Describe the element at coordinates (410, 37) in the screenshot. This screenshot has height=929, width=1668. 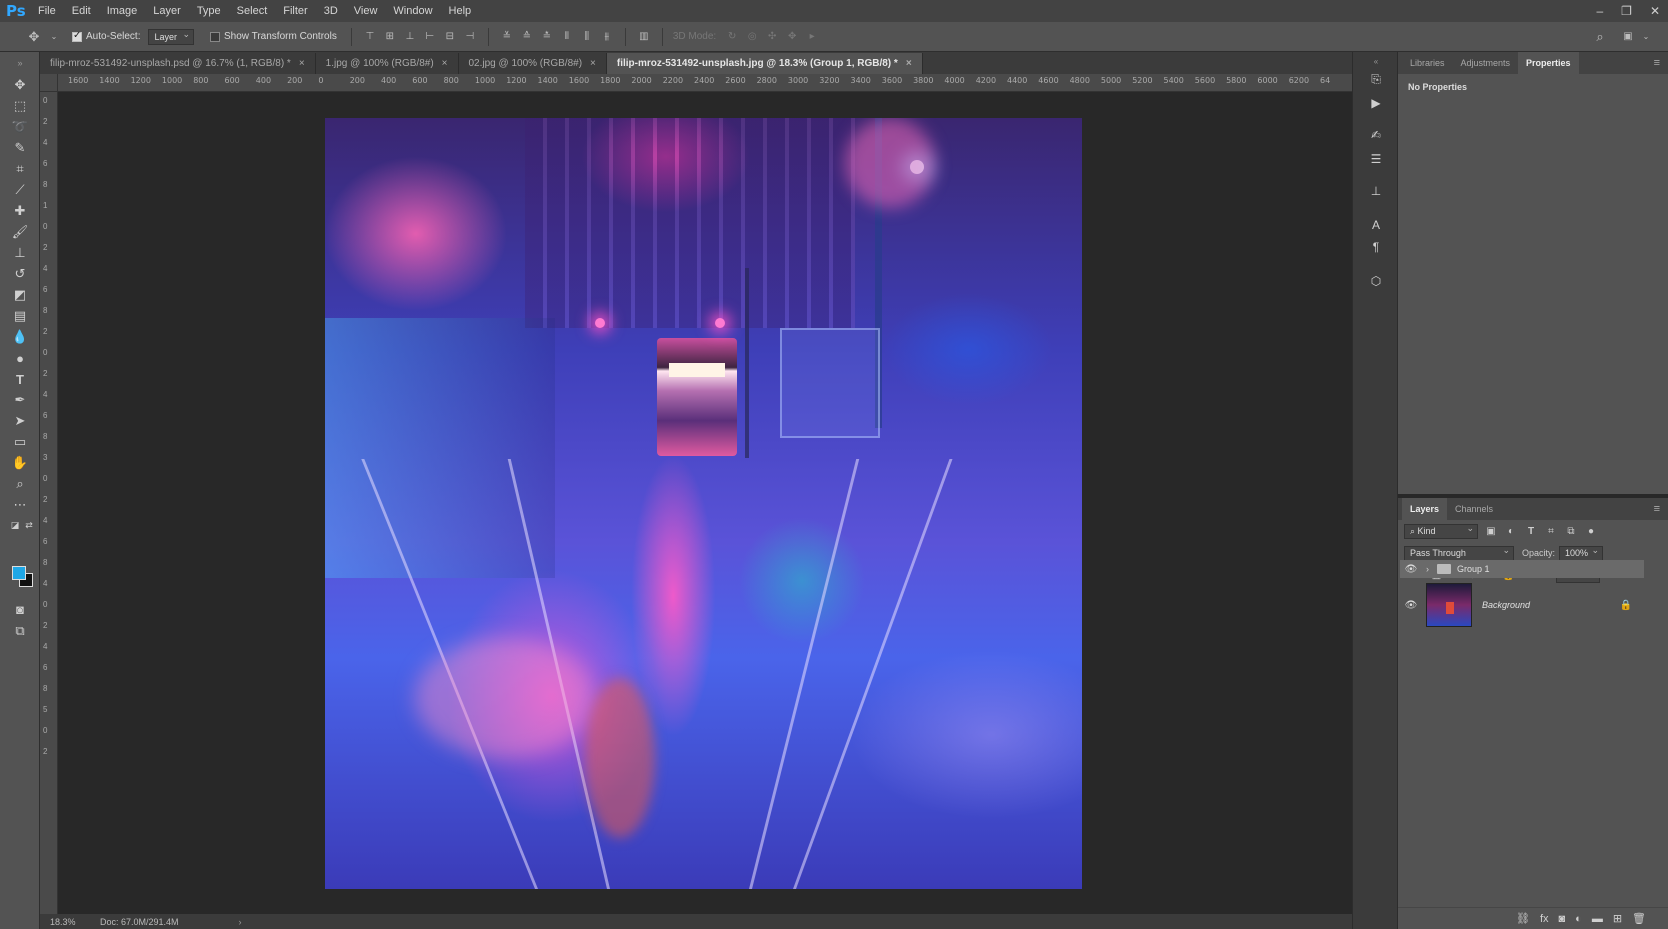
I see `align-bottom-icon: ⊥` at that location.